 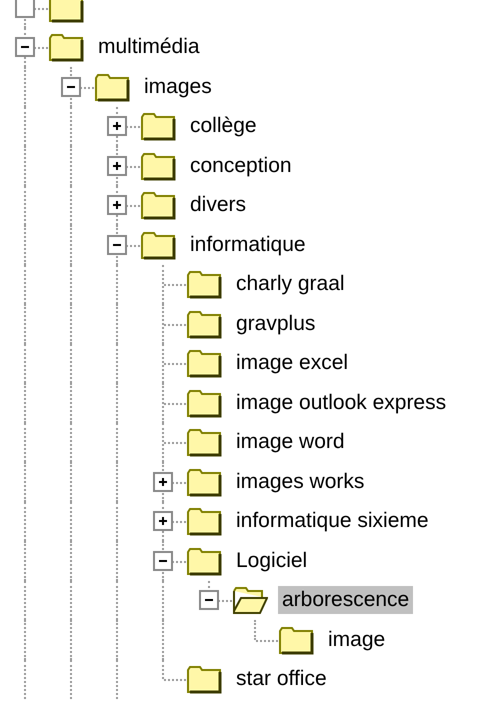 What do you see at coordinates (241, 166) in the screenshot?
I see `folder-label: conception` at bounding box center [241, 166].